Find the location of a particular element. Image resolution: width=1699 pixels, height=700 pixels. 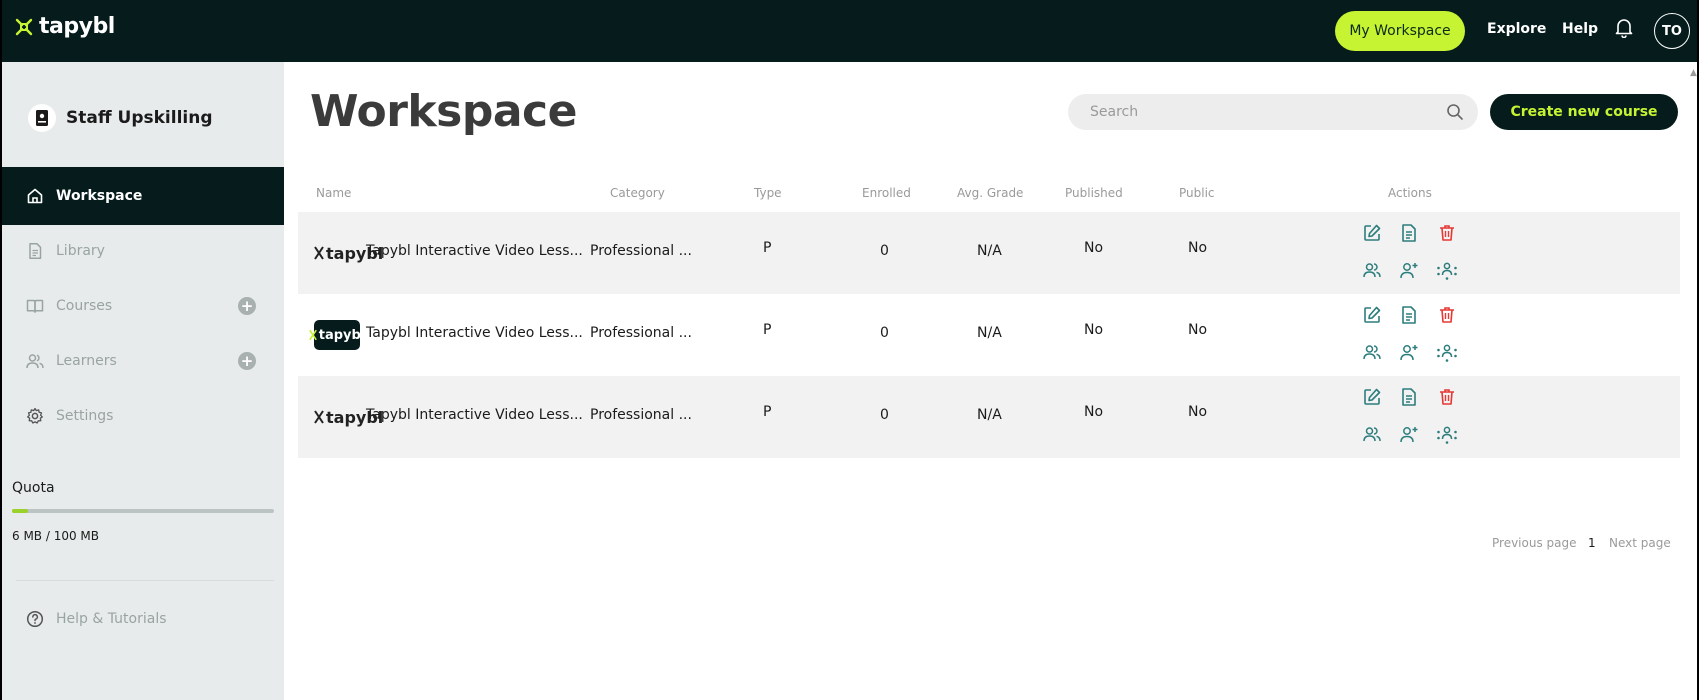

sidebar-item-settings: Settings is located at coordinates (143, 416).